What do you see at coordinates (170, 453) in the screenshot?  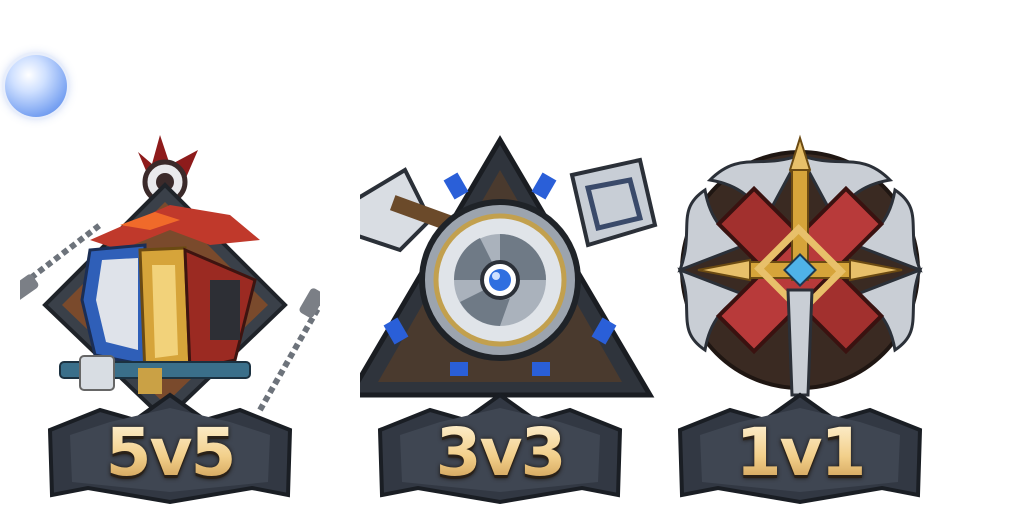 I see `mode-5v5-label: 5v5` at bounding box center [170, 453].